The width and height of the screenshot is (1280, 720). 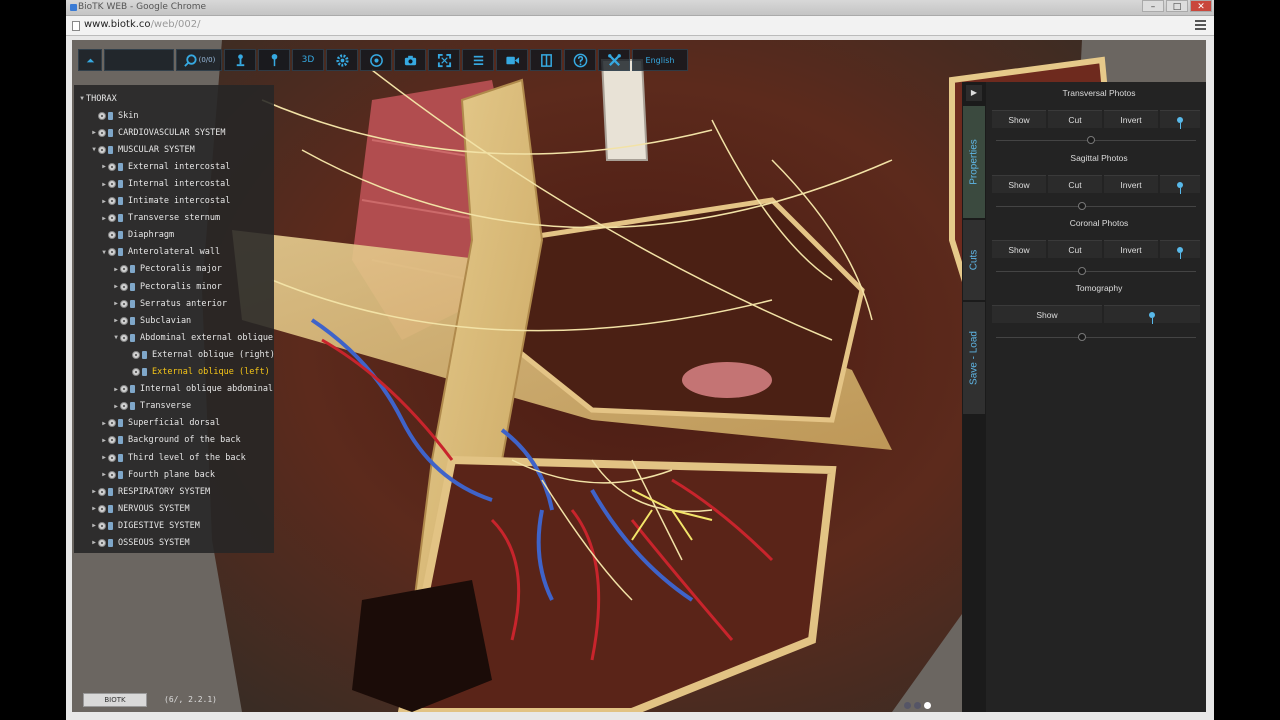 I want to click on page-dot, so click(x=907, y=705).